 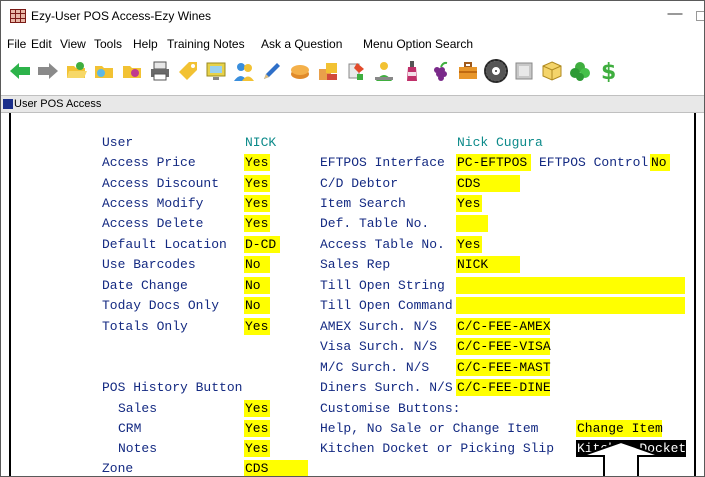 What do you see at coordinates (244, 71) in the screenshot?
I see `users-icon` at bounding box center [244, 71].